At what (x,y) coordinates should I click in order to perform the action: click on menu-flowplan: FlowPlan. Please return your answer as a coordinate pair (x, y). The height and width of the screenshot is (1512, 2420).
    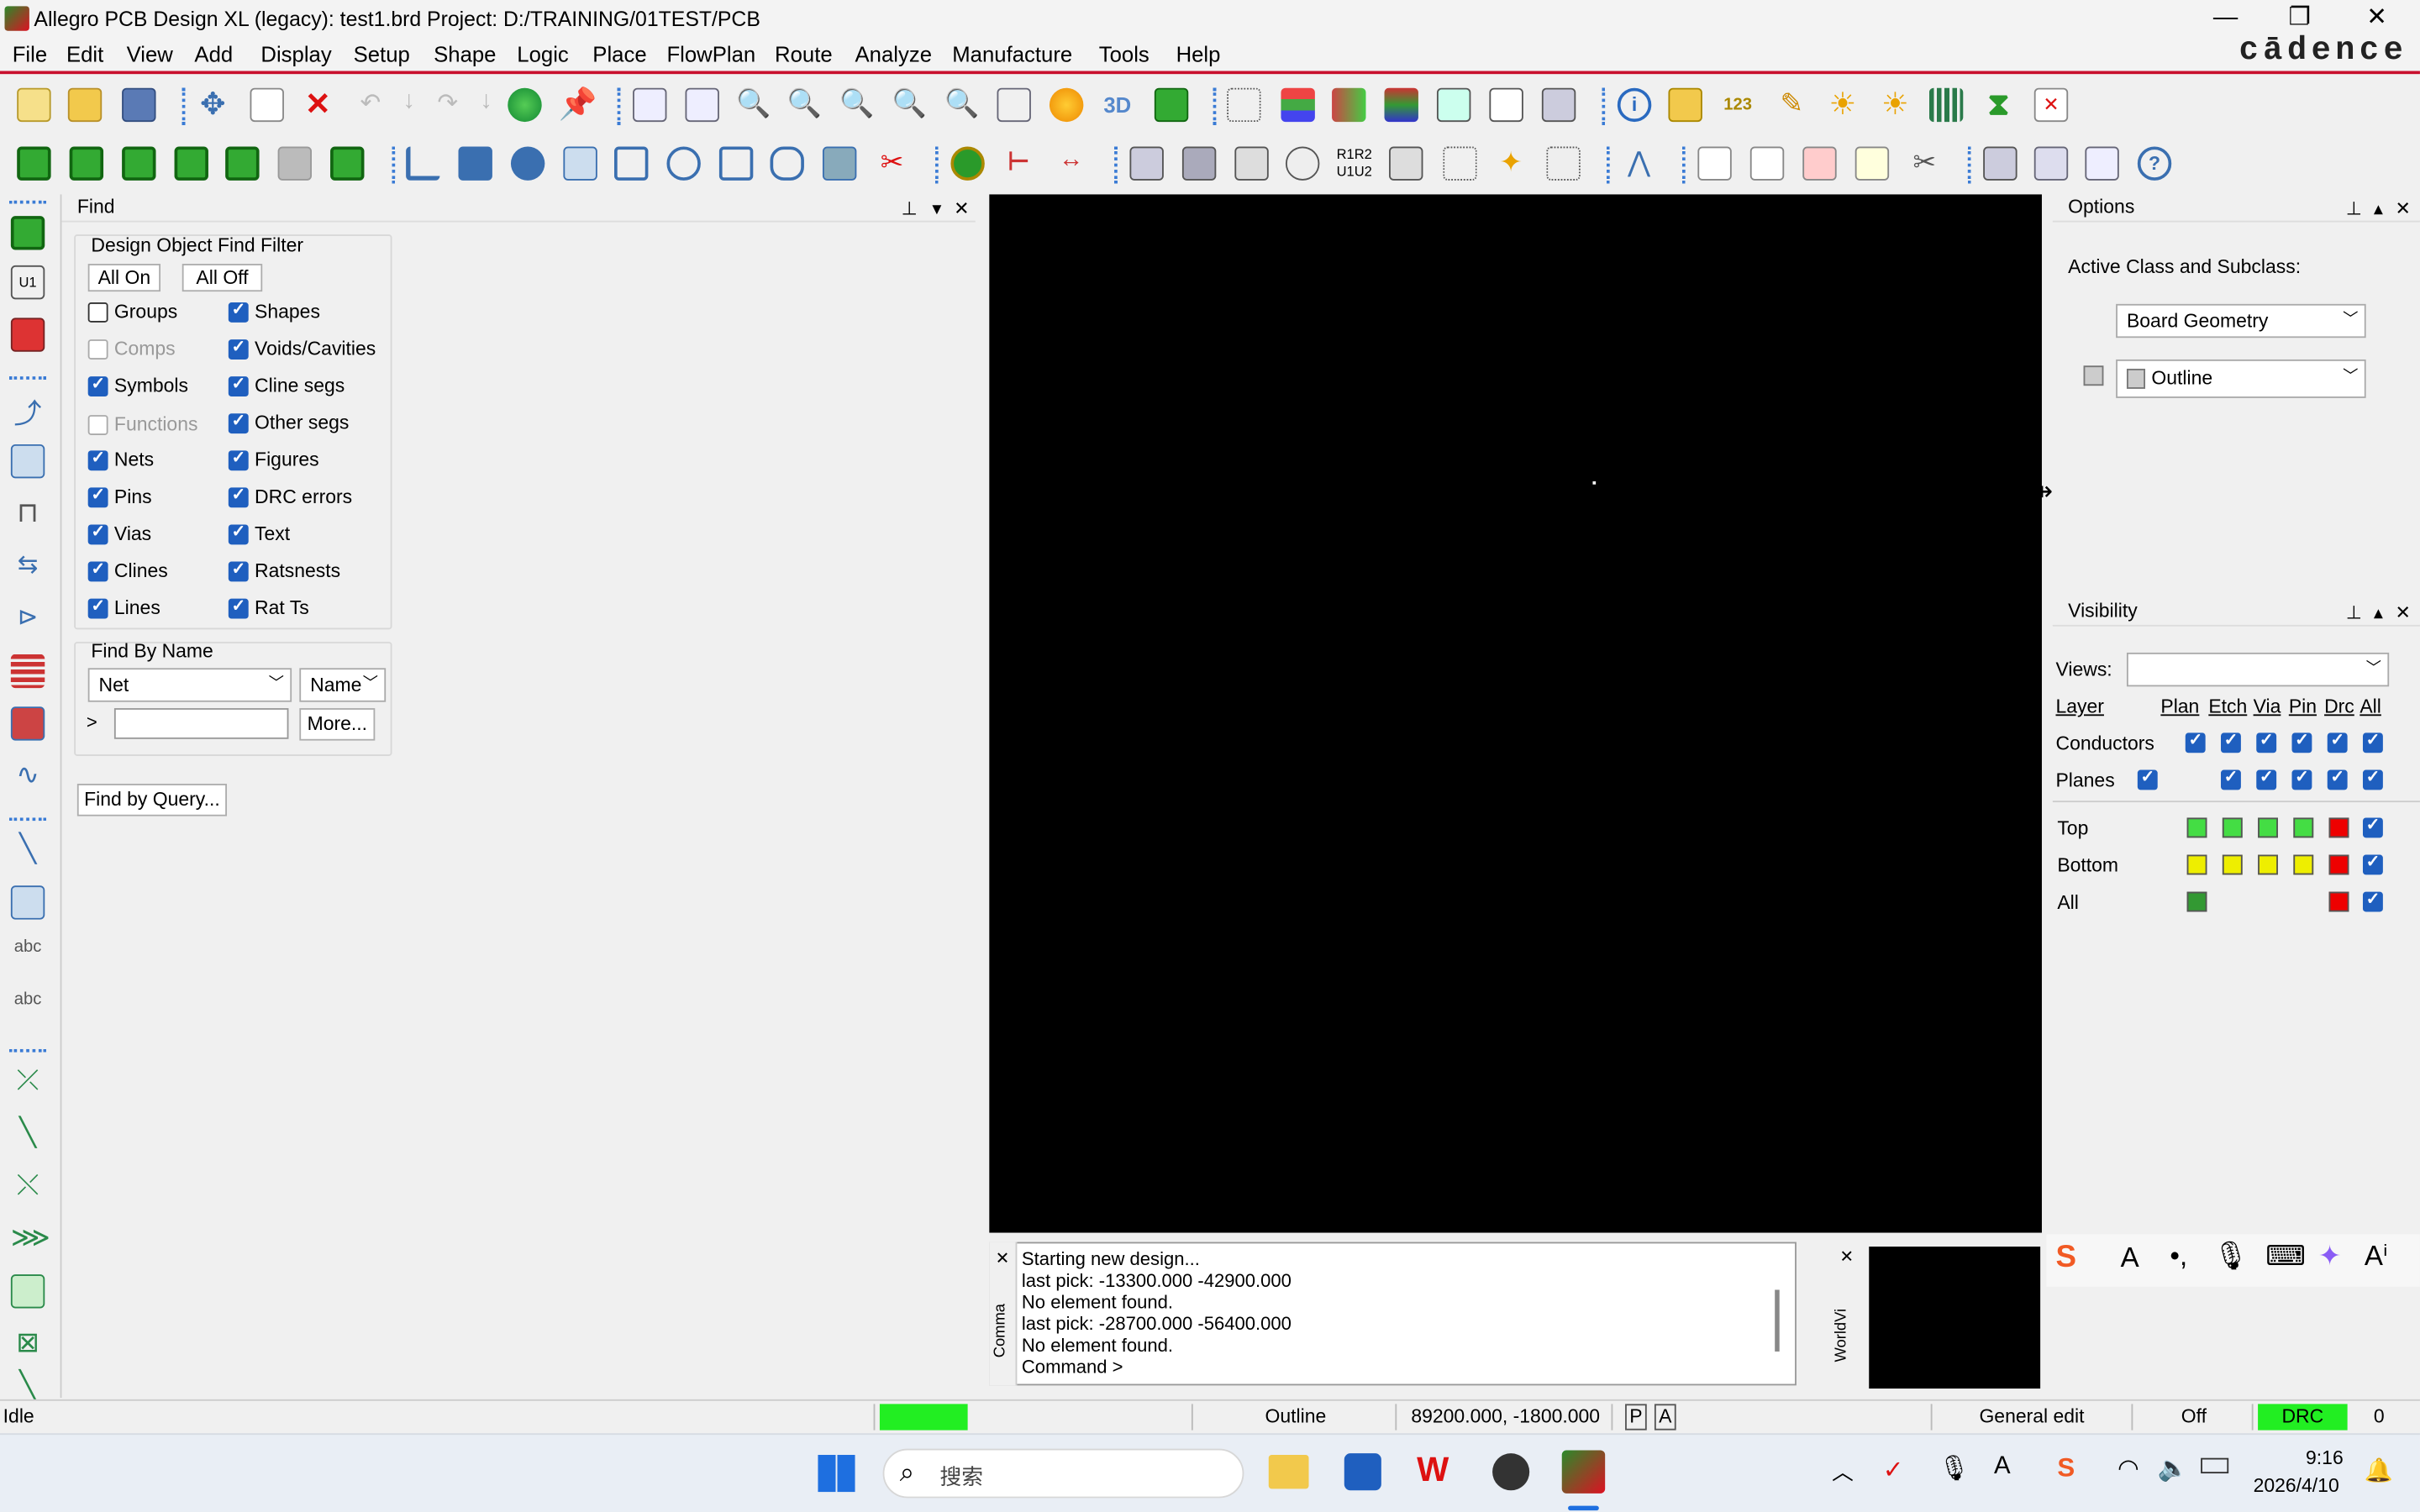
    Looking at the image, I should click on (710, 54).